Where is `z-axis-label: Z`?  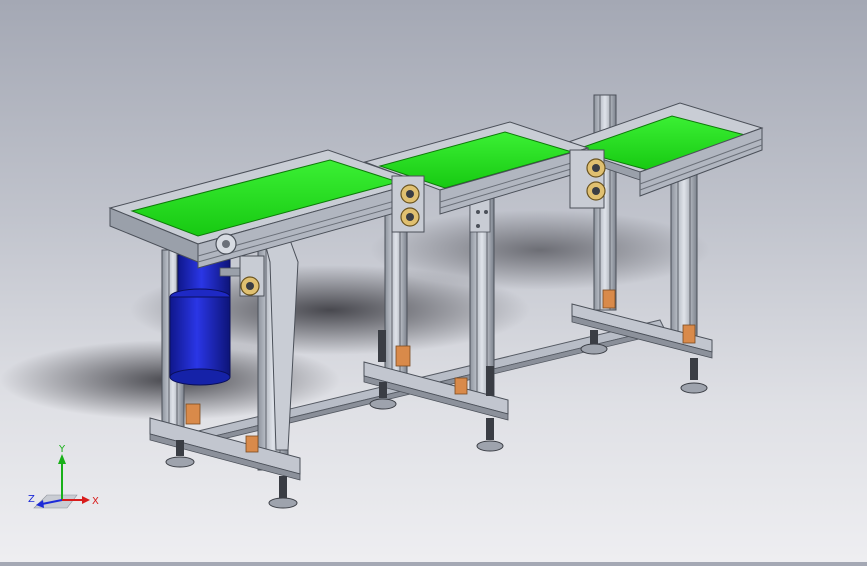
z-axis-label: Z is located at coordinates (31, 499).